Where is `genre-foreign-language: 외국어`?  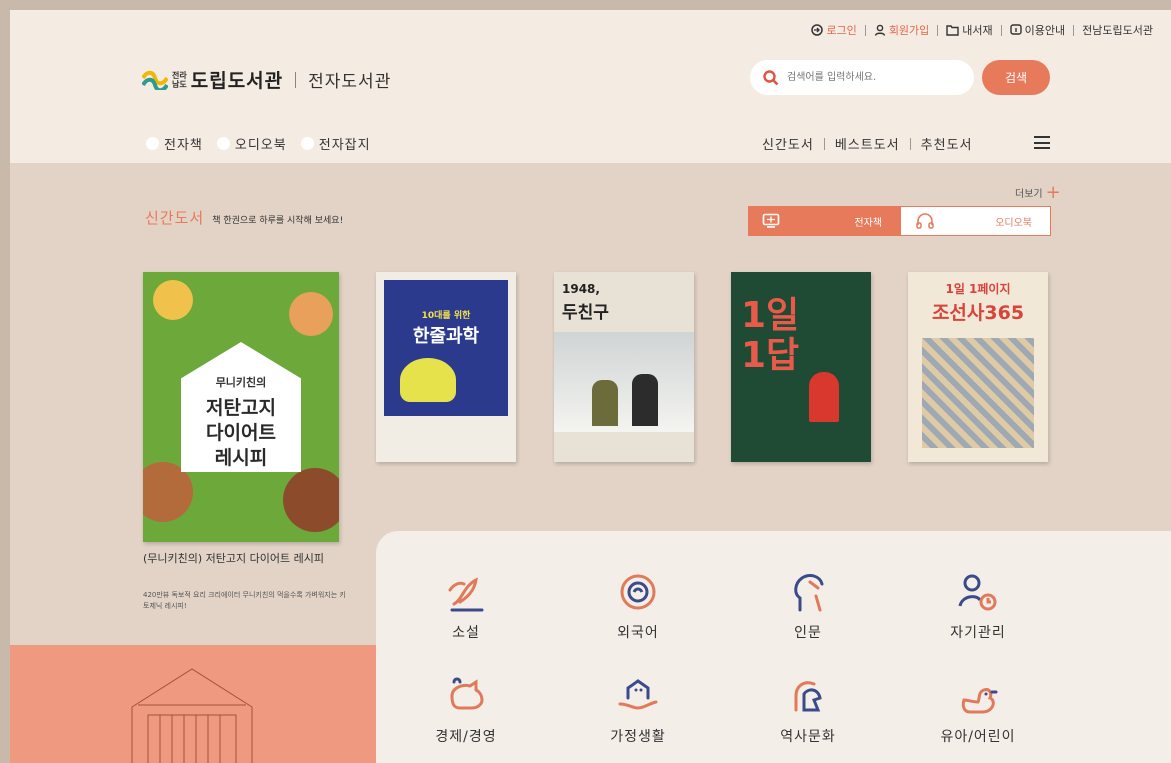
genre-foreign-language: 외국어 is located at coordinates (638, 604).